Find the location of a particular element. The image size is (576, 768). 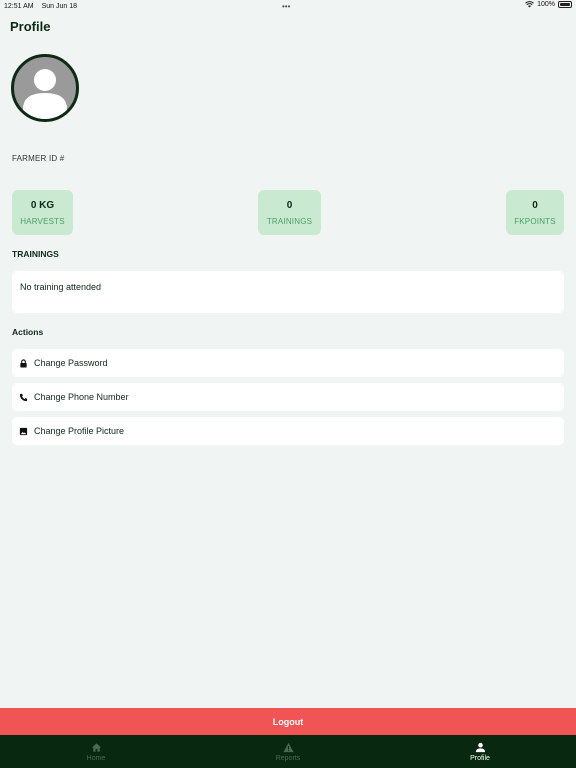

stat-label: FKPOINTS is located at coordinates (535, 221).